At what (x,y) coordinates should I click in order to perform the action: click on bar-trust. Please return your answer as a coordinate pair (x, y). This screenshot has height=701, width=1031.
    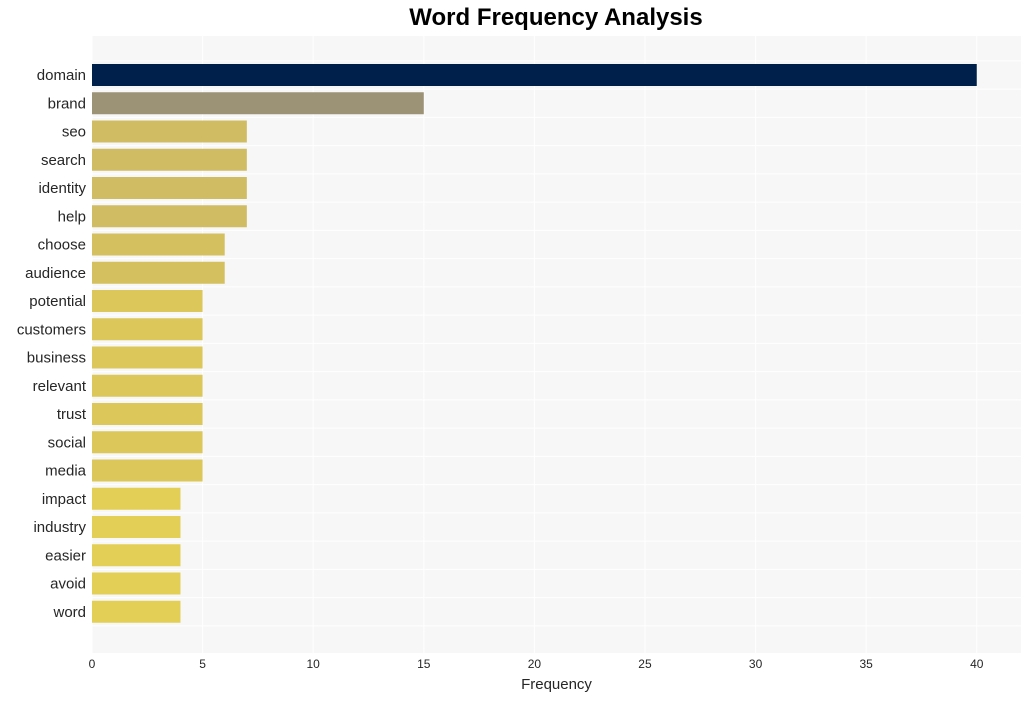
    Looking at the image, I should click on (147, 414).